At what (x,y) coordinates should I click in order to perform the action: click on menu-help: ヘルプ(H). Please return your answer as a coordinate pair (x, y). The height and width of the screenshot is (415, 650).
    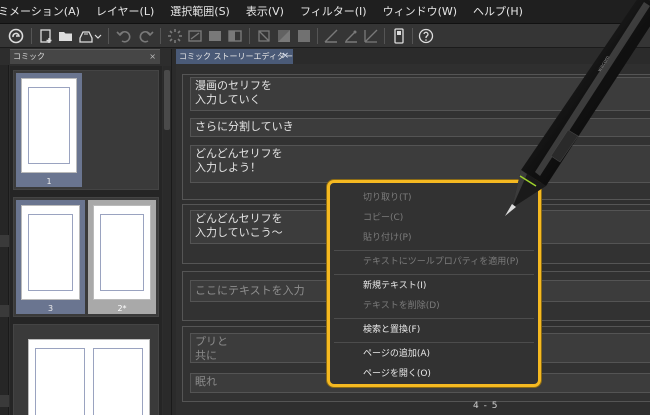
    Looking at the image, I should click on (498, 12).